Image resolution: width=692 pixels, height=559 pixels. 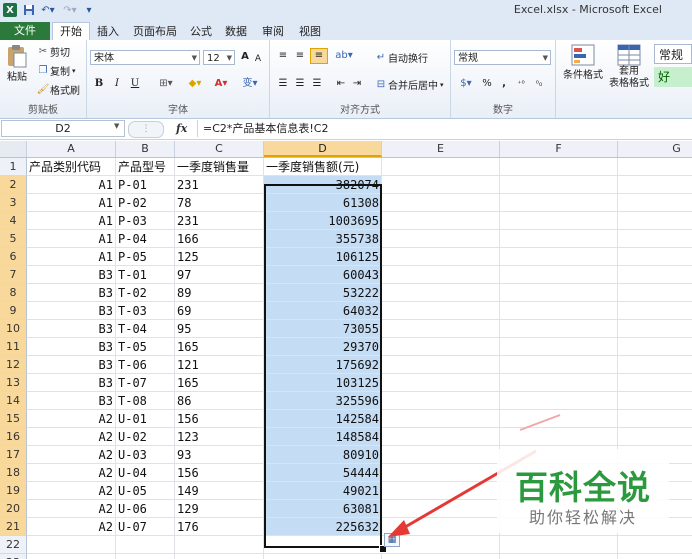 I want to click on column-header-b: B, so click(x=145, y=149).